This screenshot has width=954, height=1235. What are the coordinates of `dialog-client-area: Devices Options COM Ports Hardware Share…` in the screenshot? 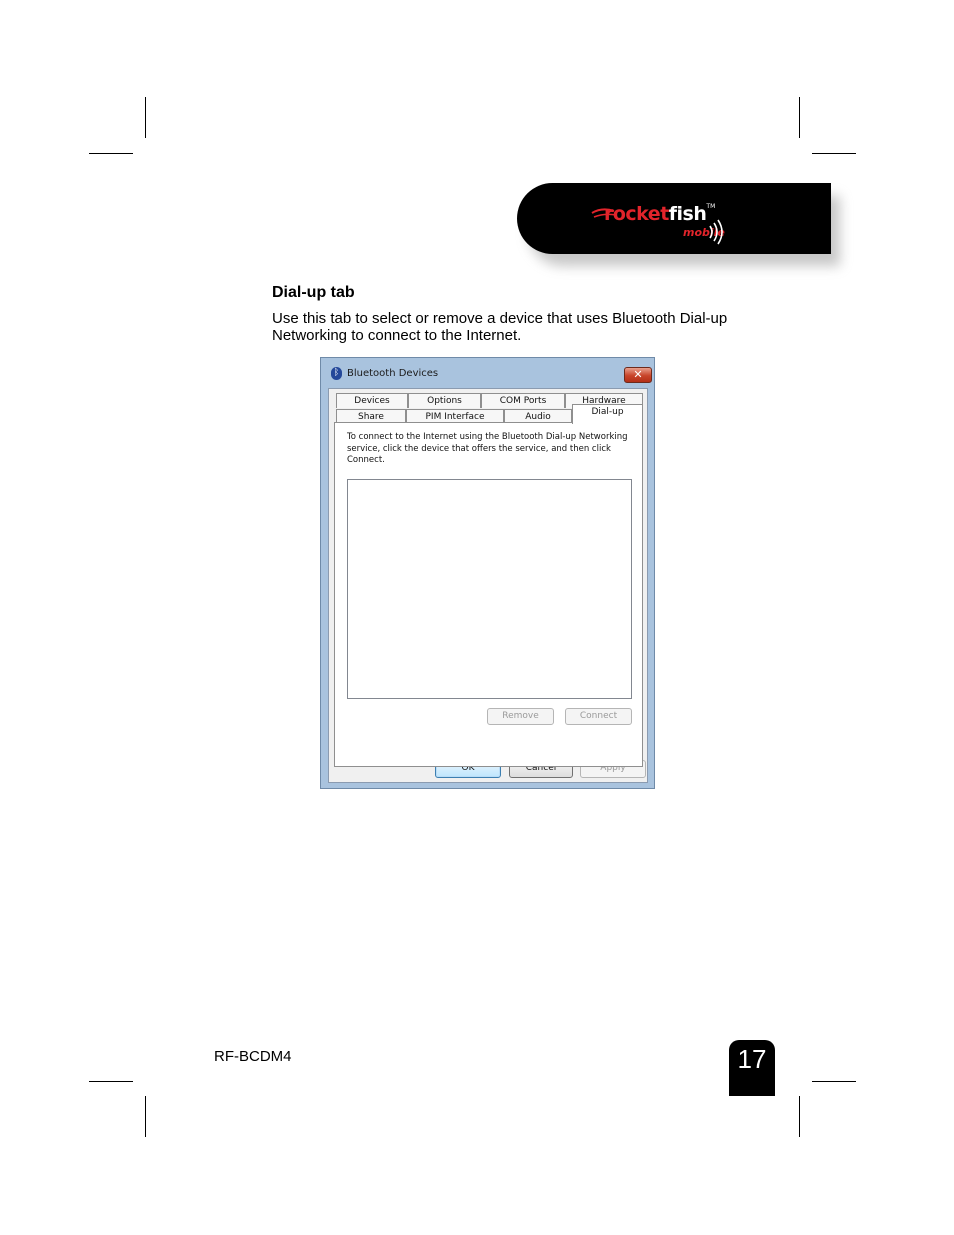 It's located at (488, 585).